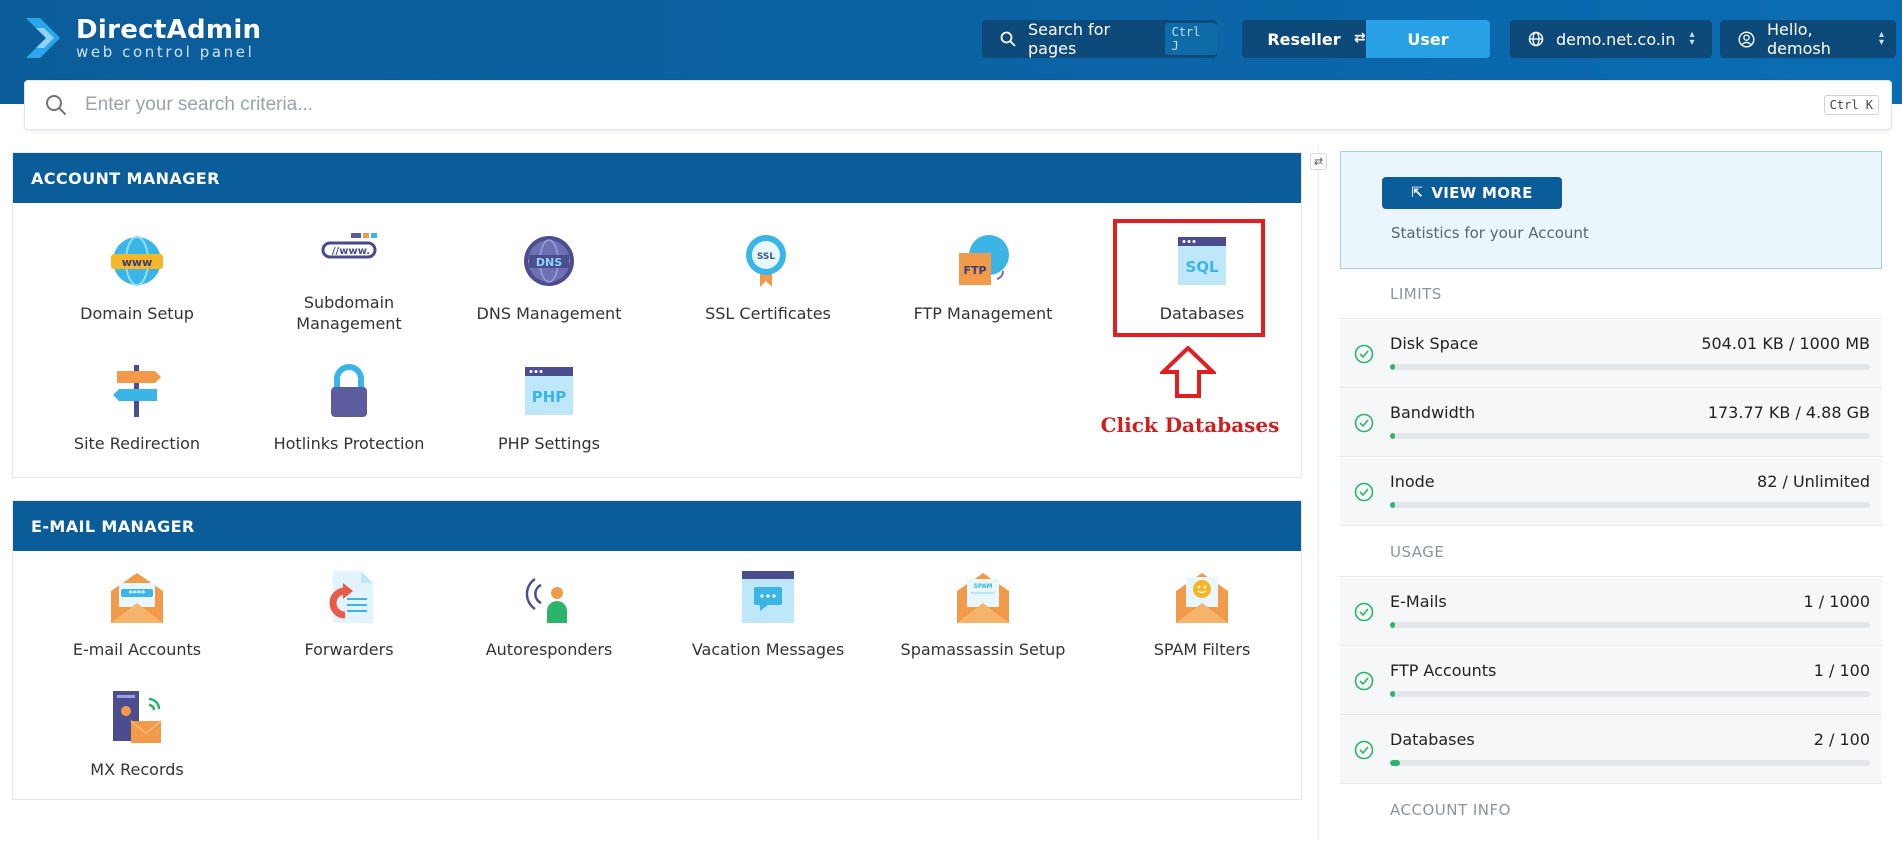  What do you see at coordinates (549, 649) in the screenshot?
I see `tile-label: Autoresponders` at bounding box center [549, 649].